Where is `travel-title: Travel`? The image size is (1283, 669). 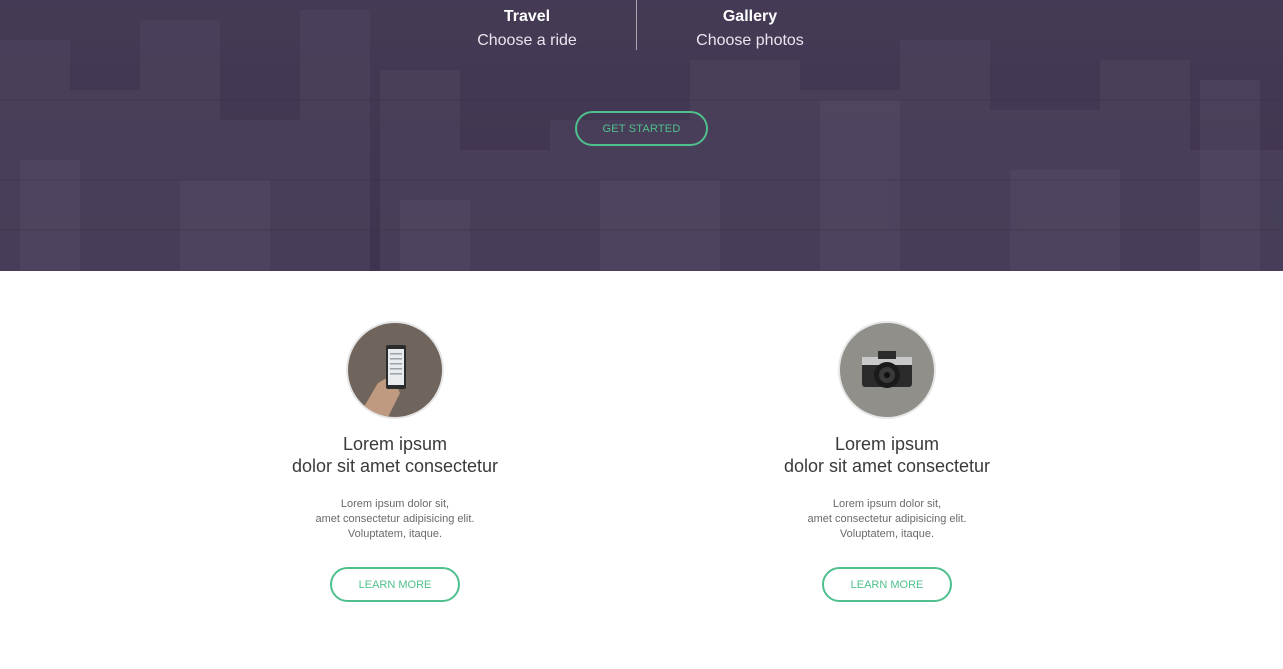 travel-title: Travel is located at coordinates (527, 16).